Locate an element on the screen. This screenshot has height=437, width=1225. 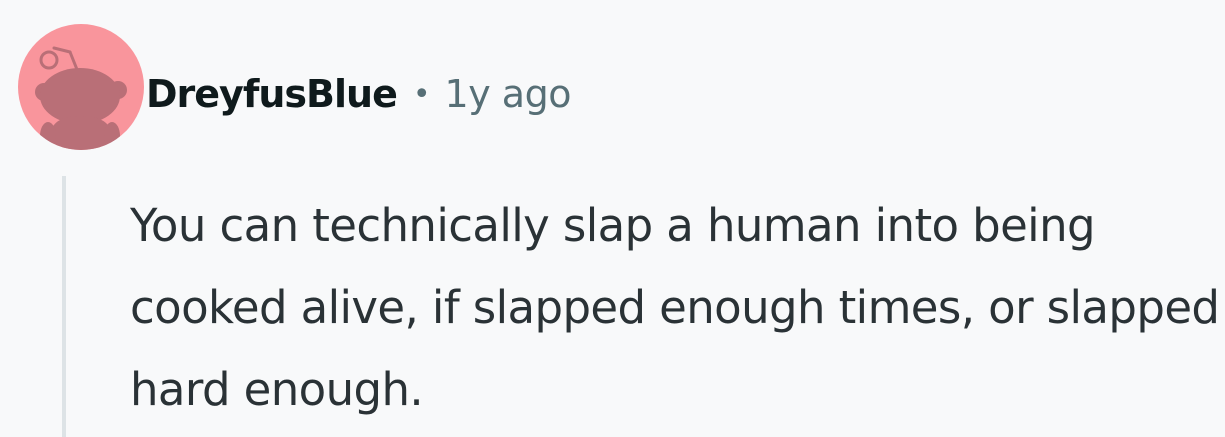
user-avatar is located at coordinates (81, 87).